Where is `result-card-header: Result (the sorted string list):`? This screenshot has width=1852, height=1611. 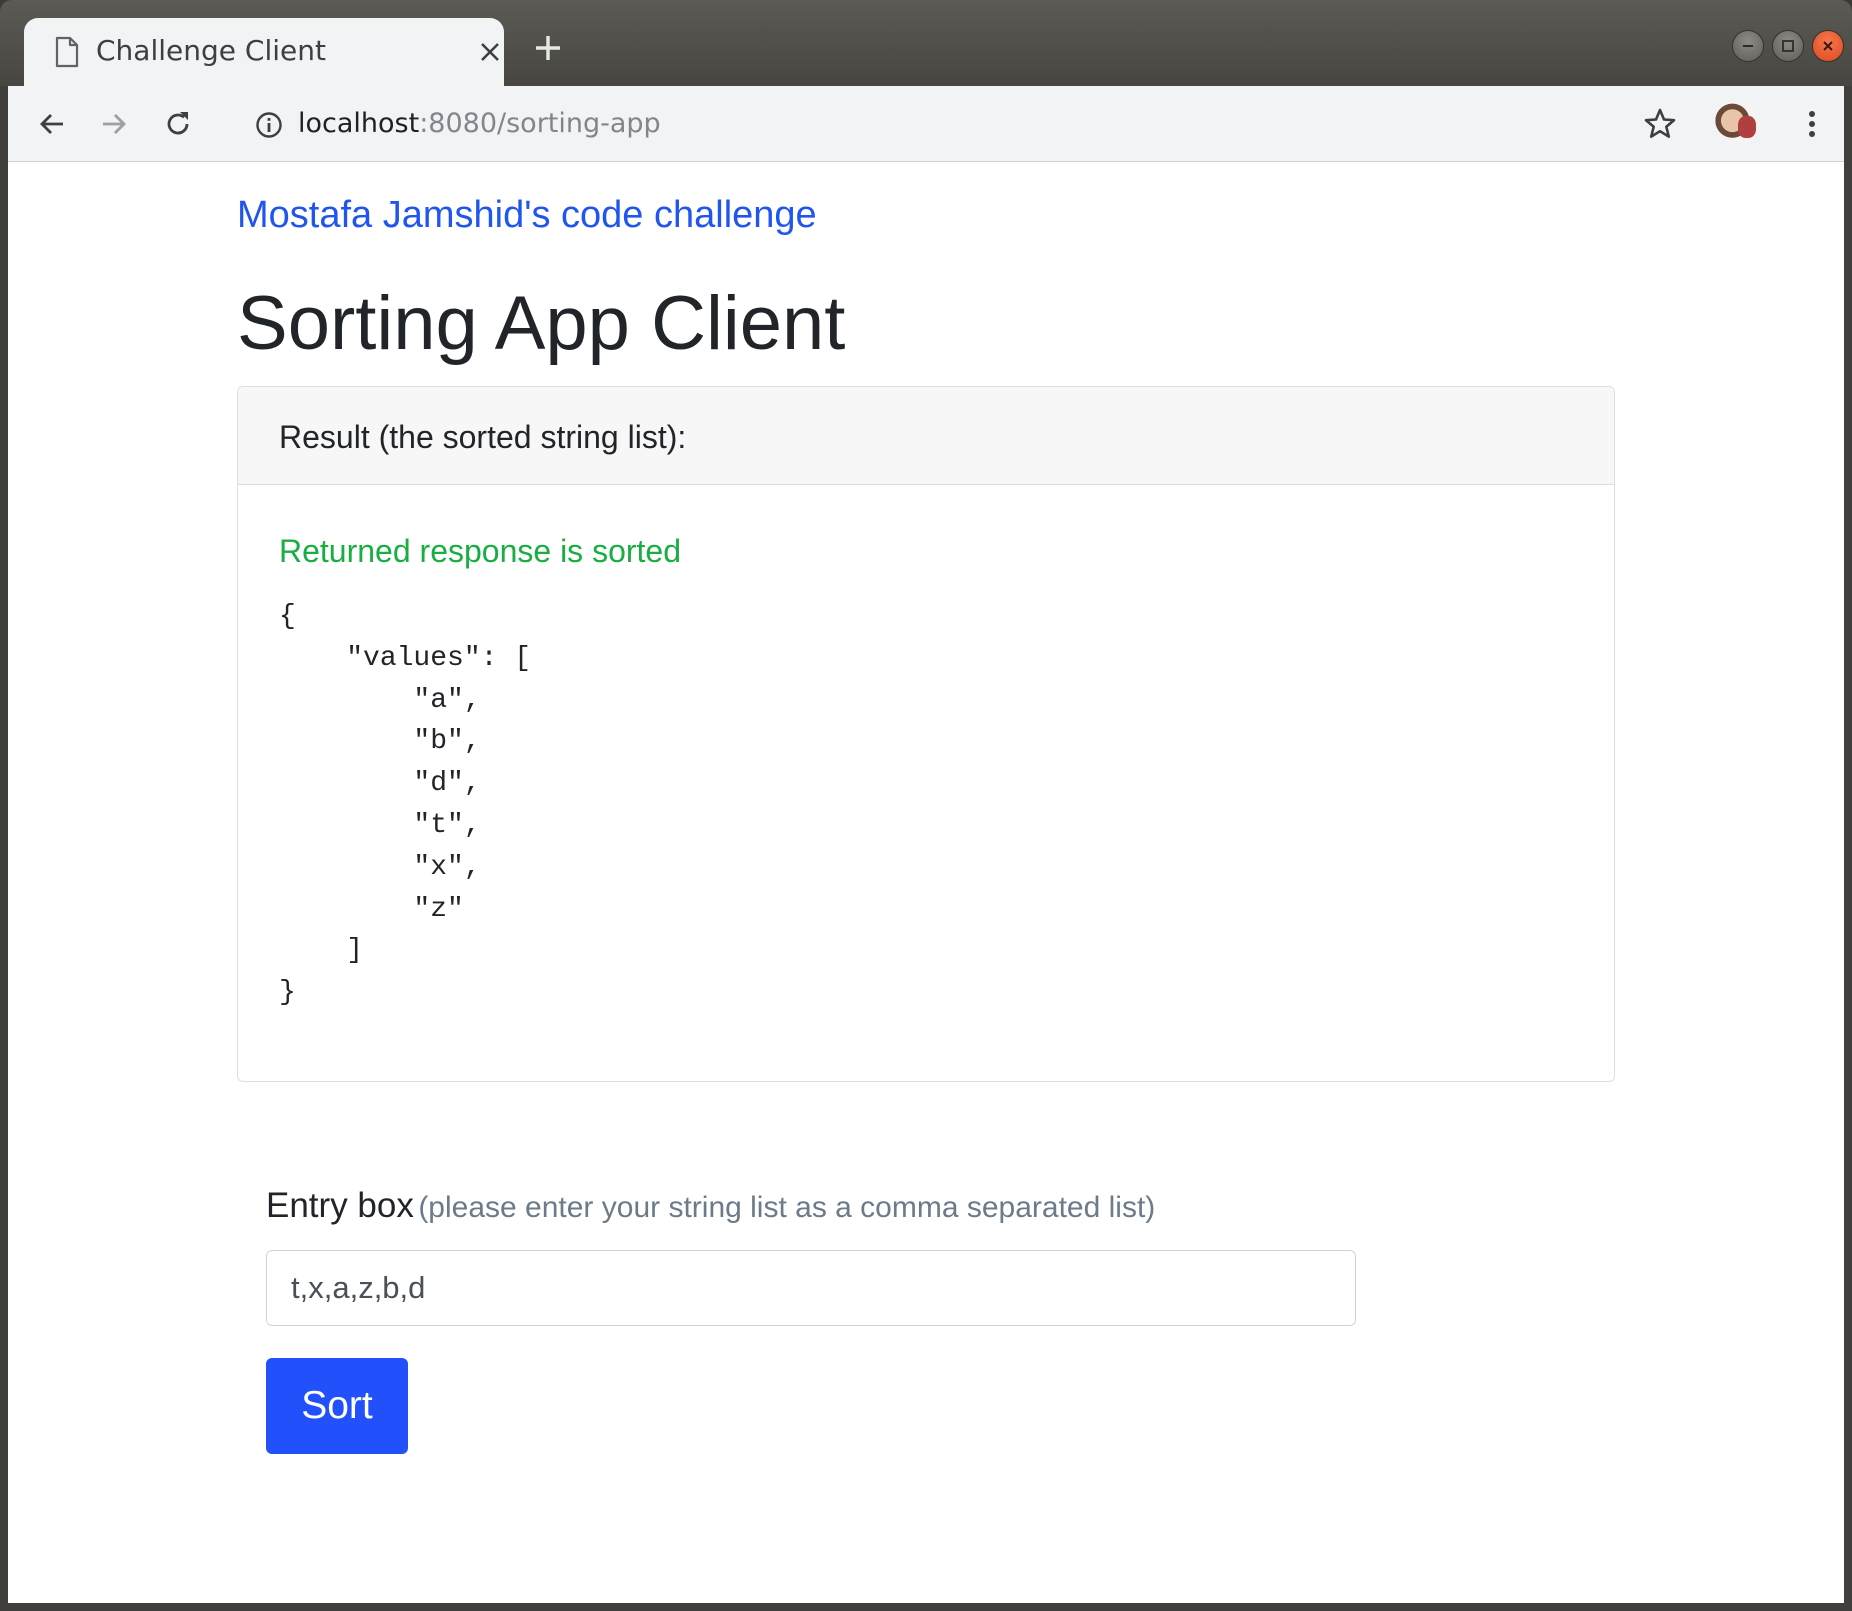 result-card-header: Result (the sorted string list): is located at coordinates (926, 436).